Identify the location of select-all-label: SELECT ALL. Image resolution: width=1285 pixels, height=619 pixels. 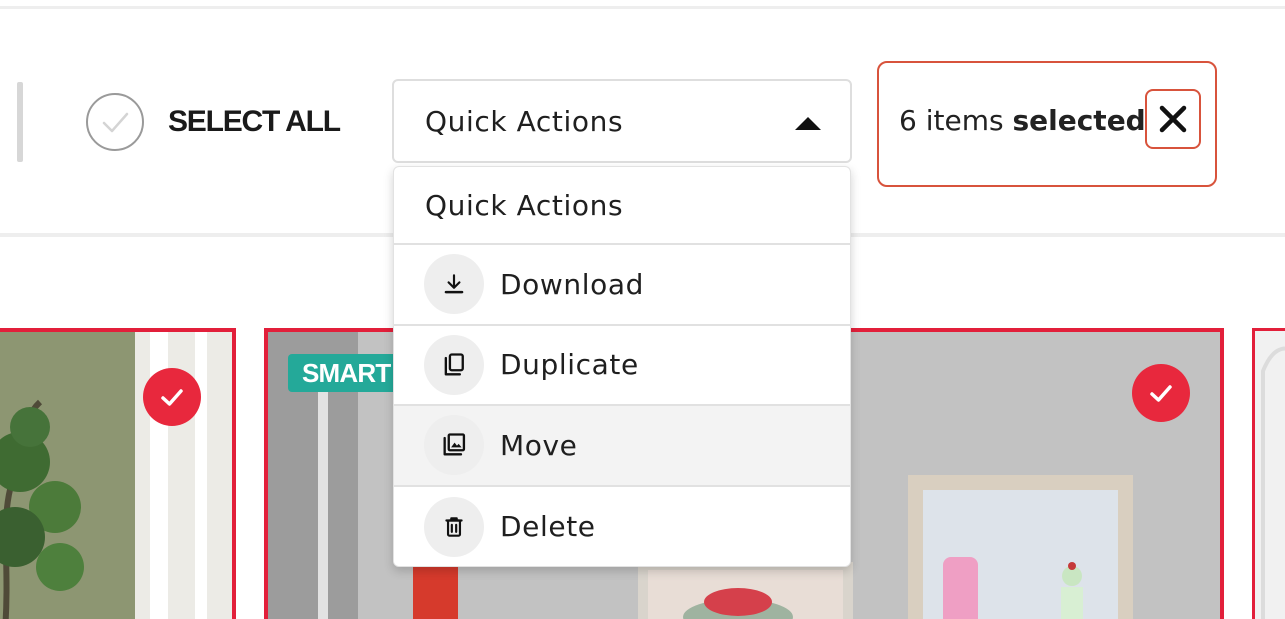
(254, 121).